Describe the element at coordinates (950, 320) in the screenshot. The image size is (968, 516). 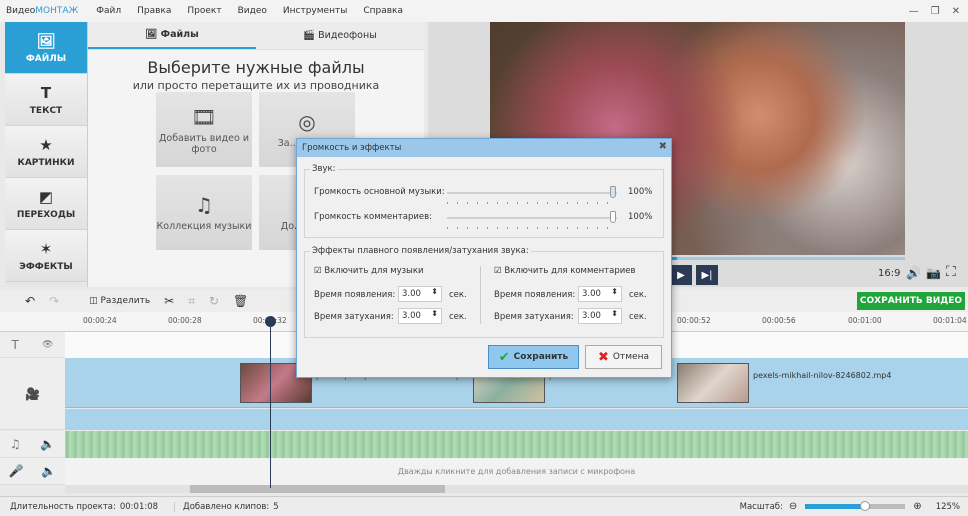
I see `ruler-tick: 00:01:04` at that location.